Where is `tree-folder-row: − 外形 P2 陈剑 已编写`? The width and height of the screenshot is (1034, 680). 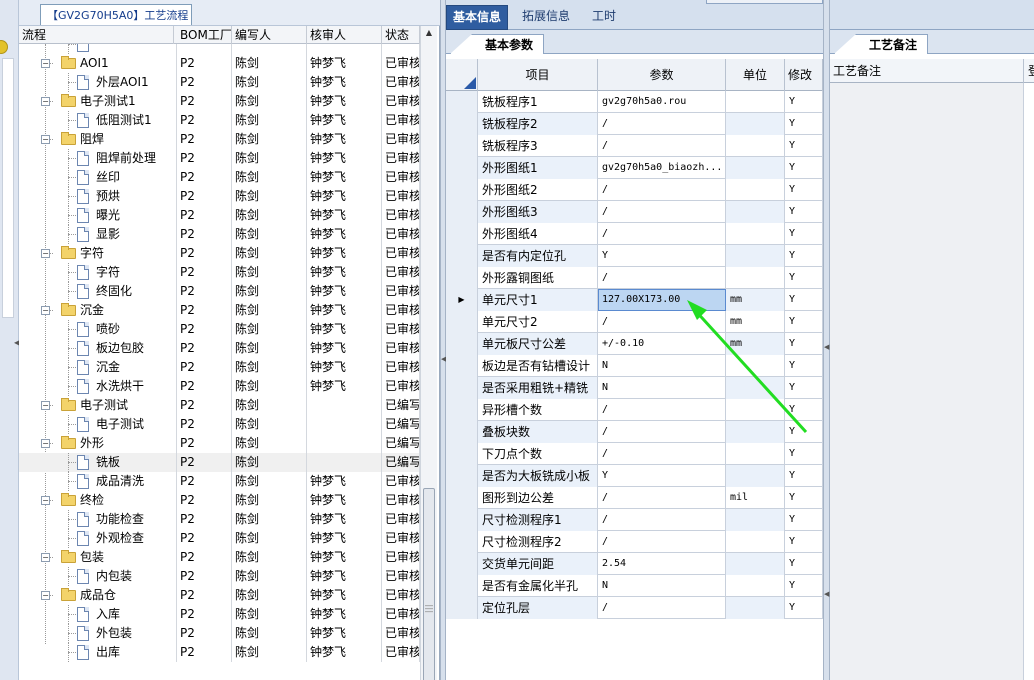
tree-folder-row: − 外形 P2 陈剑 已编写 is located at coordinates (219, 443).